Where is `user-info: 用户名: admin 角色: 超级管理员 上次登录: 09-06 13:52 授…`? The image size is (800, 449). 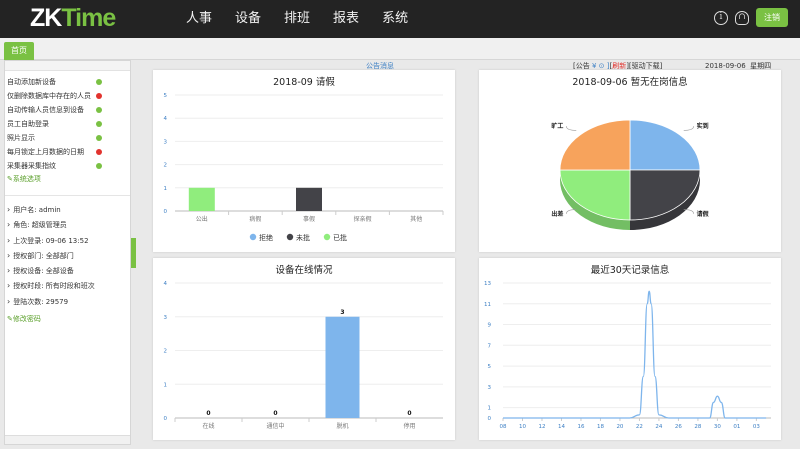 user-info: 用户名: admin 角色: 超级管理员 上次登录: 09-06 13:52 授… is located at coordinates (67, 255).